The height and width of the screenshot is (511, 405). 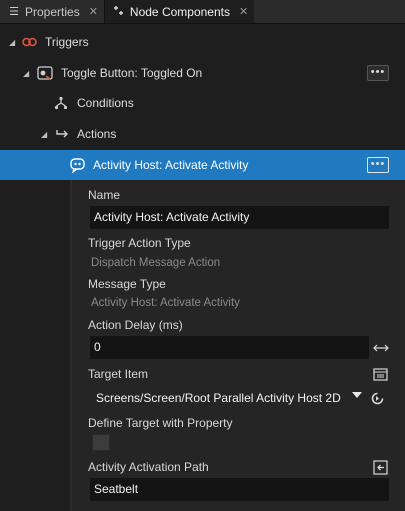 I want to click on message-type-label: Message Type, so click(x=127, y=284).